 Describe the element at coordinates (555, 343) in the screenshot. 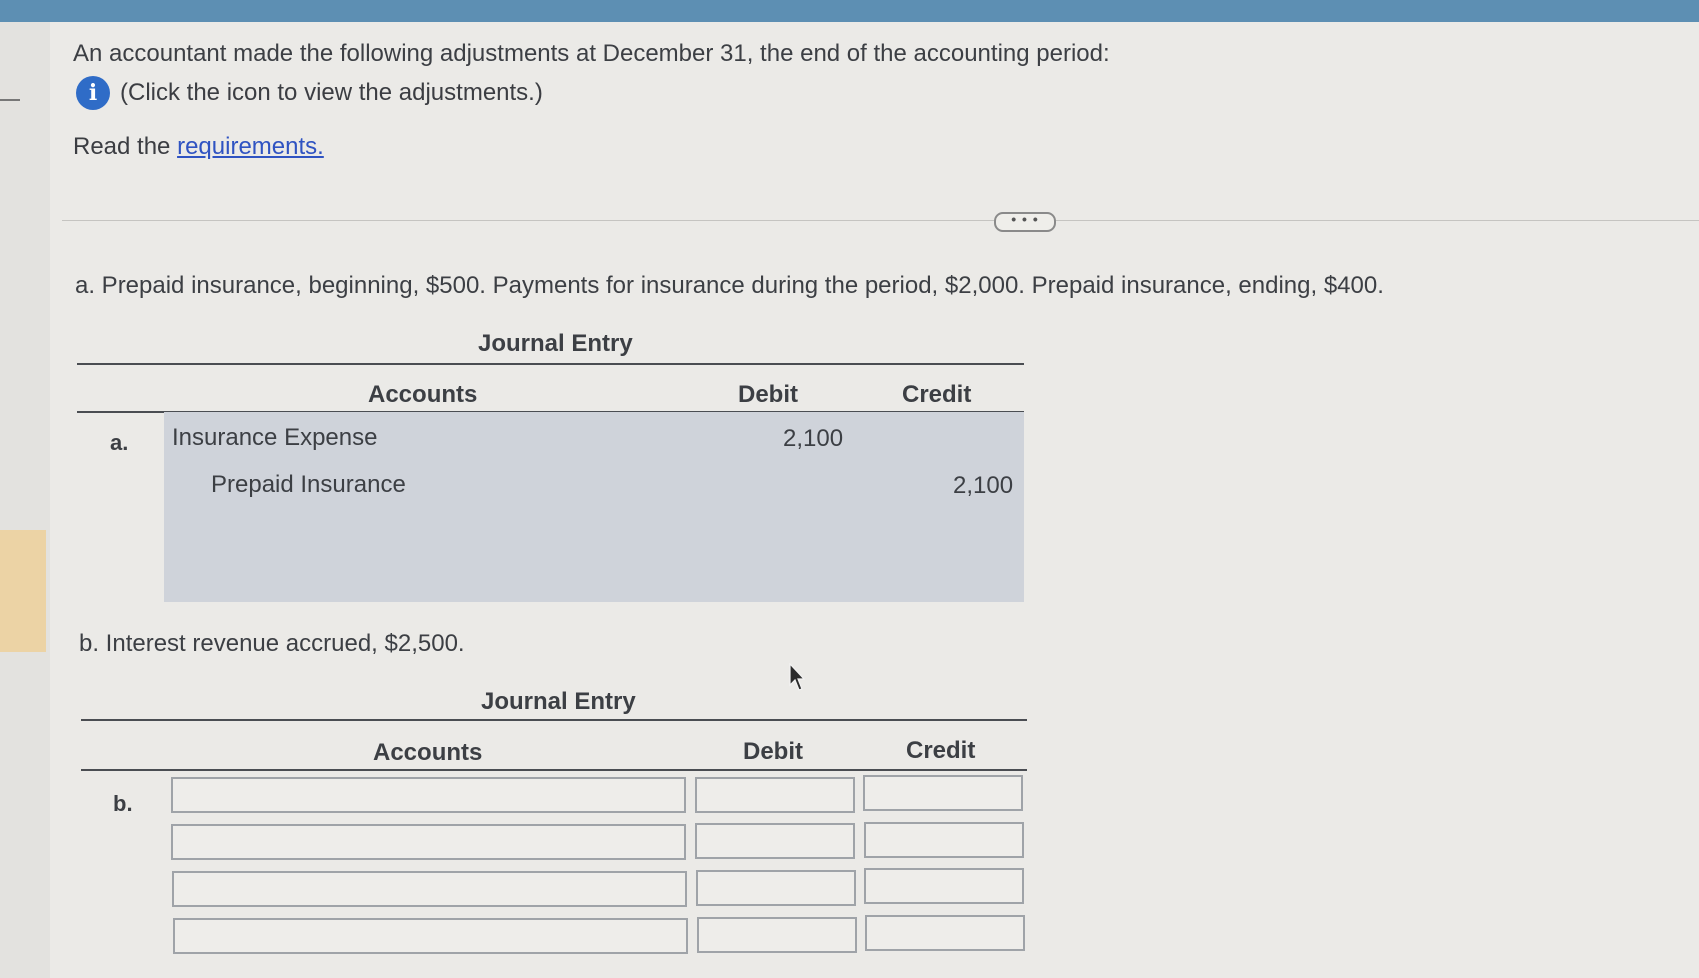

I see `part-a-journal-title: Journal Entry` at that location.